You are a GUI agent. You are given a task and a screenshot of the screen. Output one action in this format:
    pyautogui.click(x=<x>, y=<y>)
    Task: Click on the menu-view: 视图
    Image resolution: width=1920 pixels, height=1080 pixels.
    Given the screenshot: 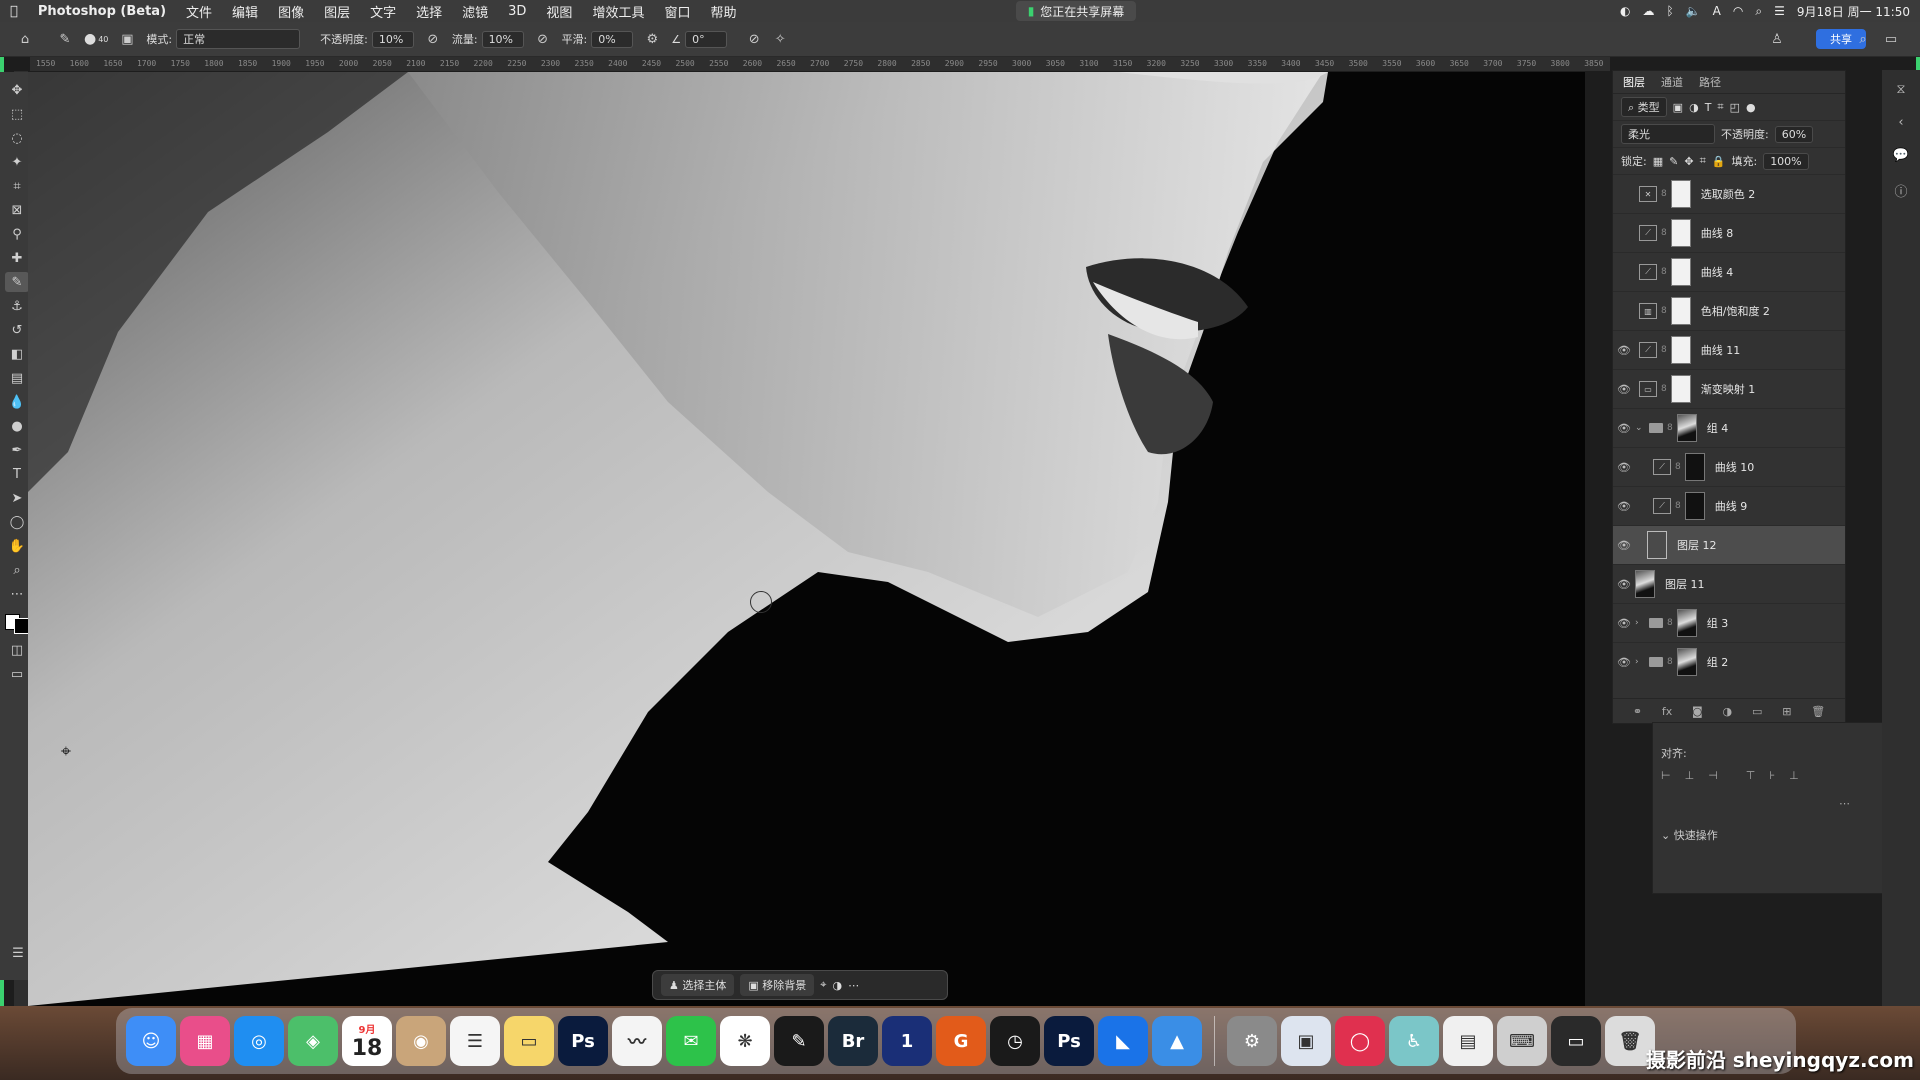 What is the action you would take?
    pyautogui.click(x=559, y=11)
    